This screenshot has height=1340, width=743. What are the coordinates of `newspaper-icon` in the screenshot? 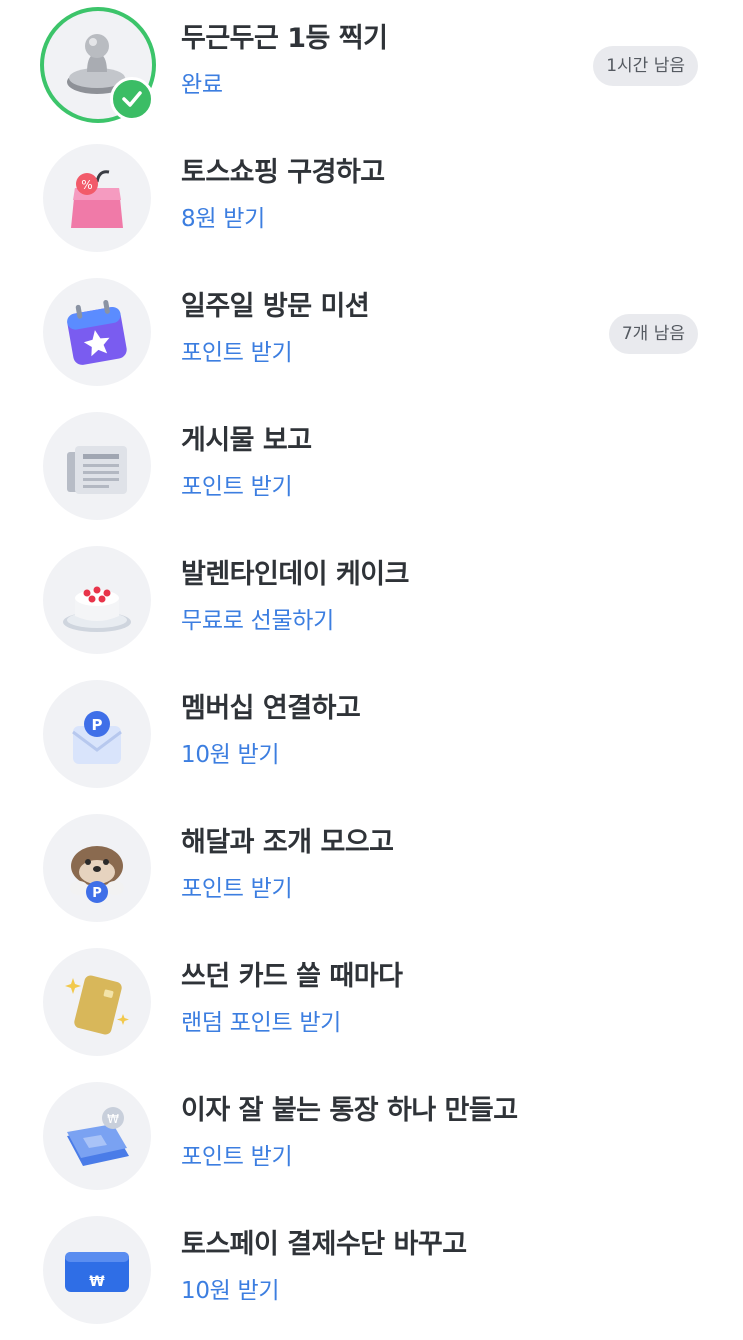 It's located at (97, 470).